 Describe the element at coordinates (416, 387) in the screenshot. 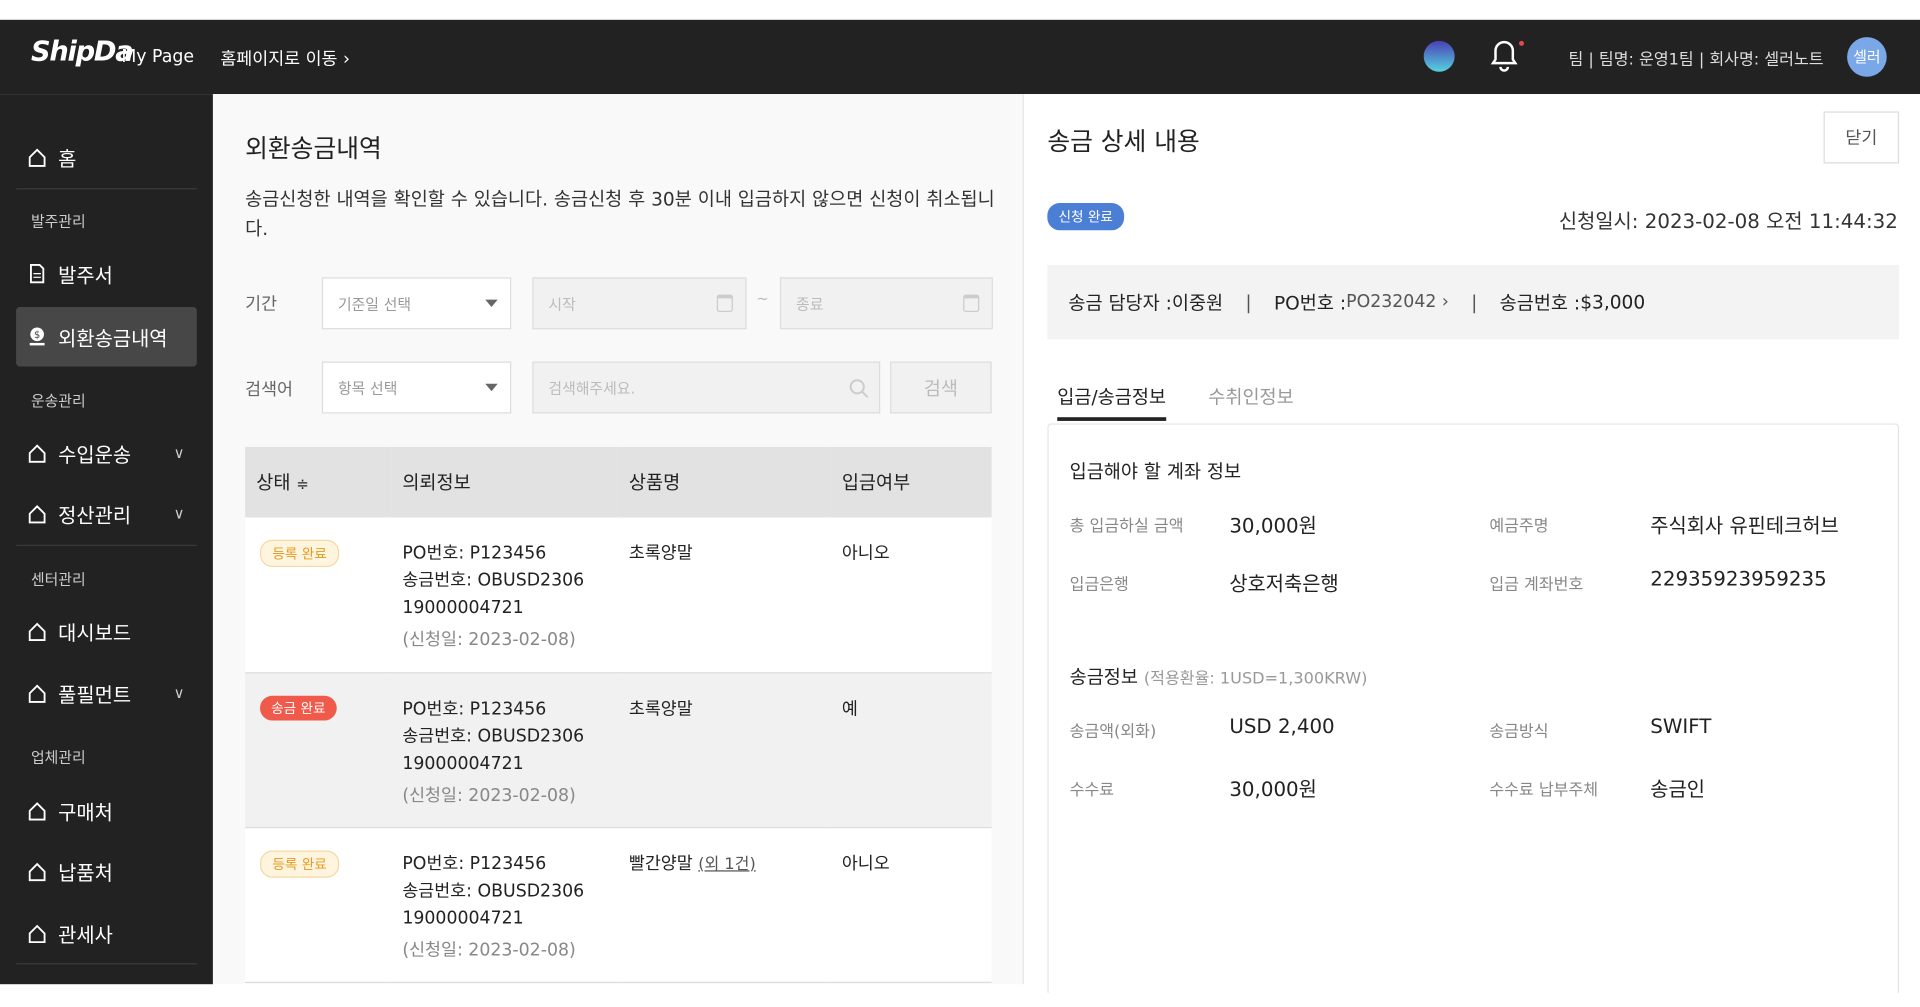

I see `search-field-select: 항목 선택` at that location.